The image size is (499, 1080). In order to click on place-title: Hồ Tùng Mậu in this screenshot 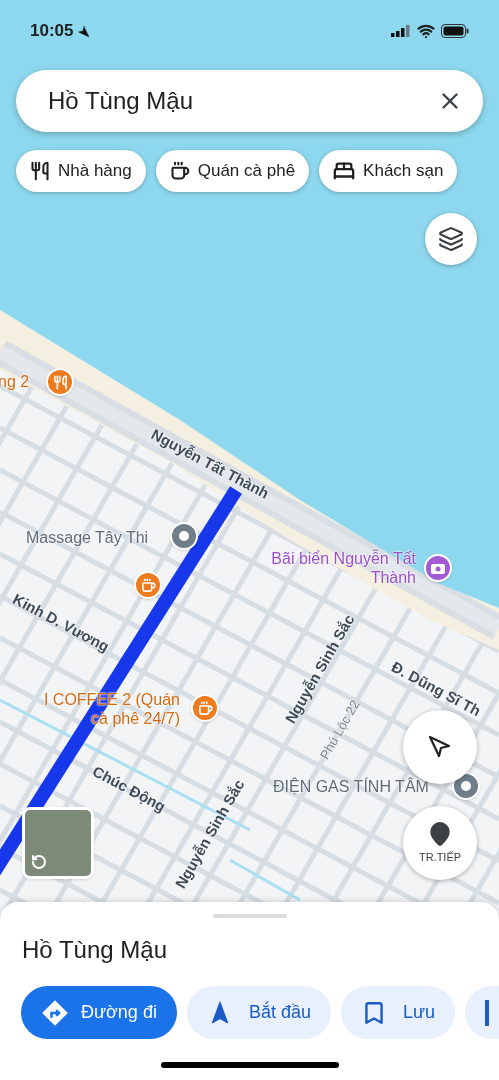, I will do `click(95, 950)`.